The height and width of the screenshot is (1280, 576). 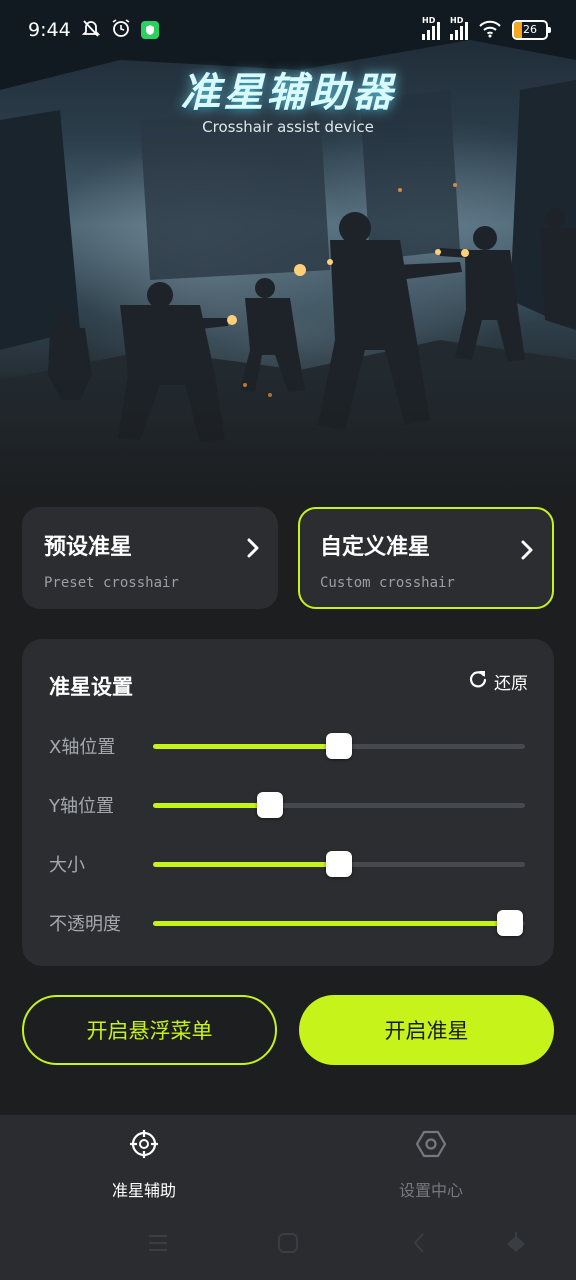 I want to click on app-title: 准星辅助器, so click(x=288, y=93).